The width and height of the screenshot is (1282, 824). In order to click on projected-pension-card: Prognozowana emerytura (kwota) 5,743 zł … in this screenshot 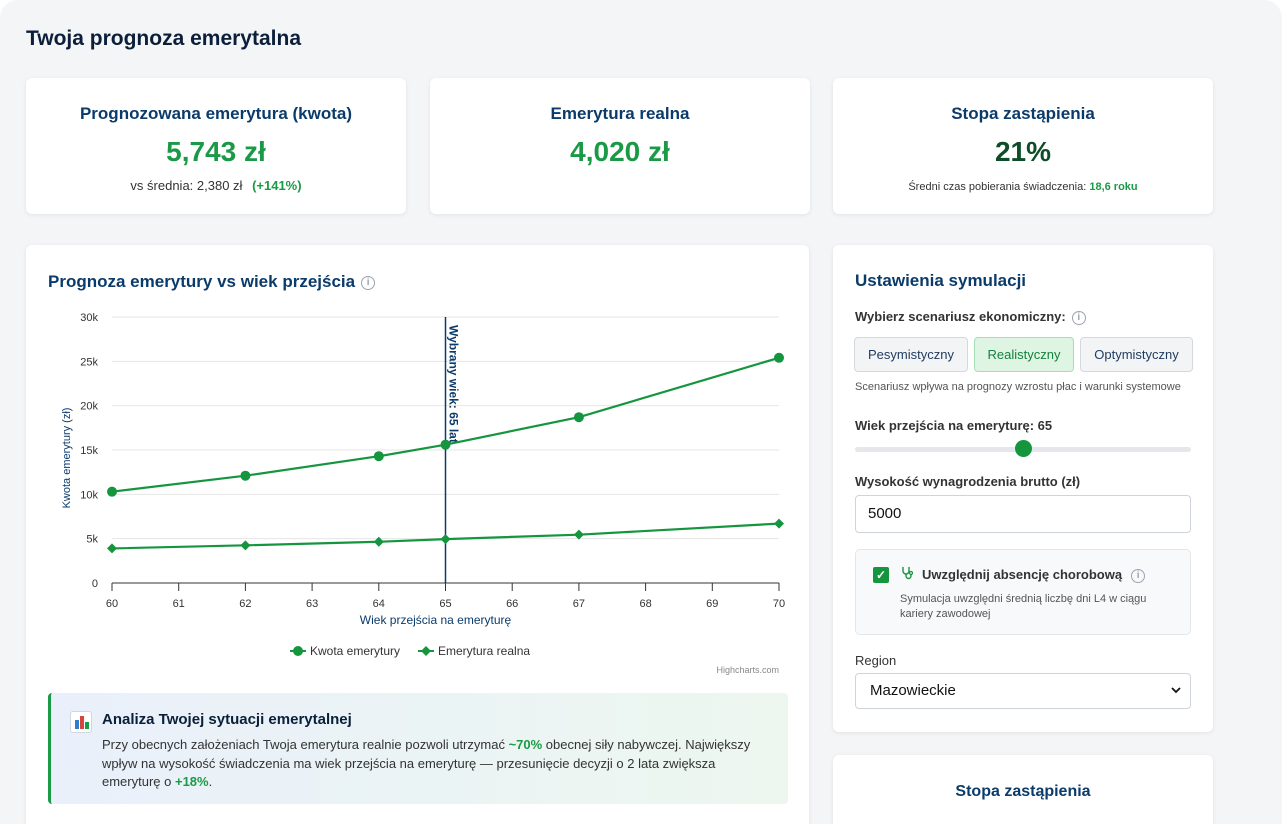, I will do `click(216, 146)`.